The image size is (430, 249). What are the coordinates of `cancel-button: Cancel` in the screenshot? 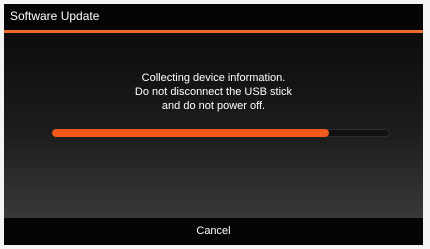 It's located at (213, 231).